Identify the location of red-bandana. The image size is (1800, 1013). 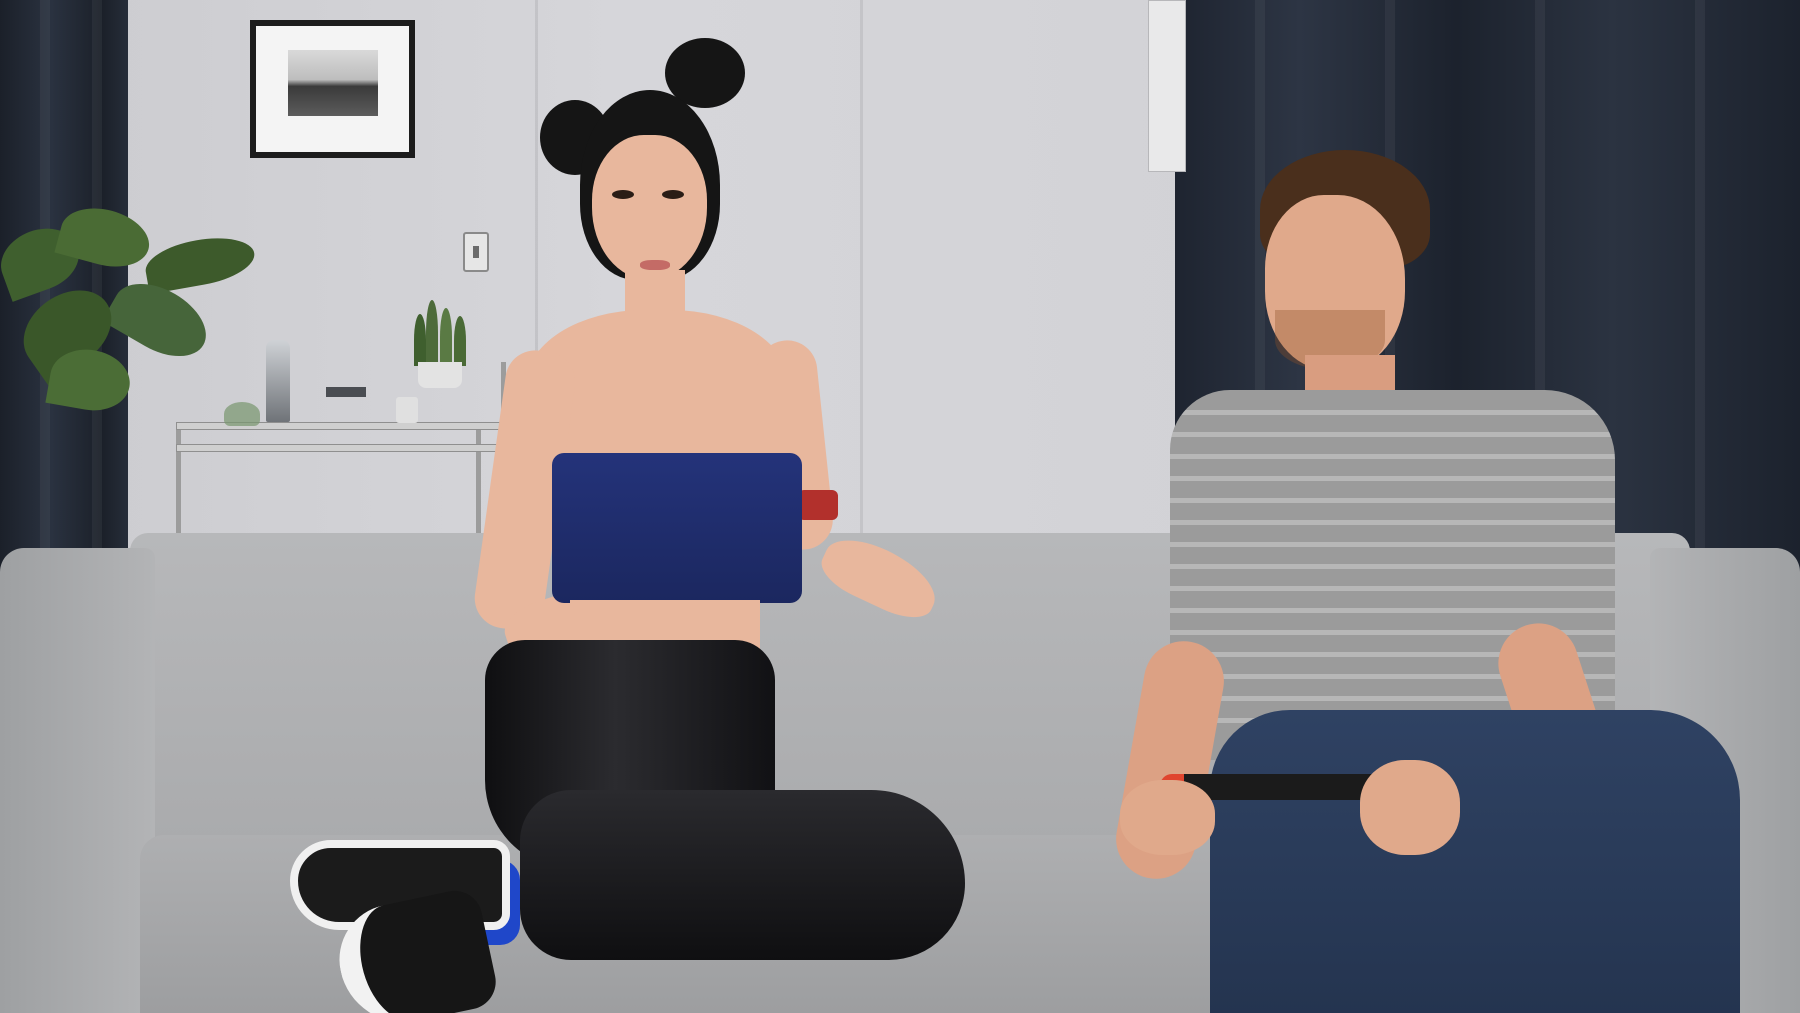
(818, 505).